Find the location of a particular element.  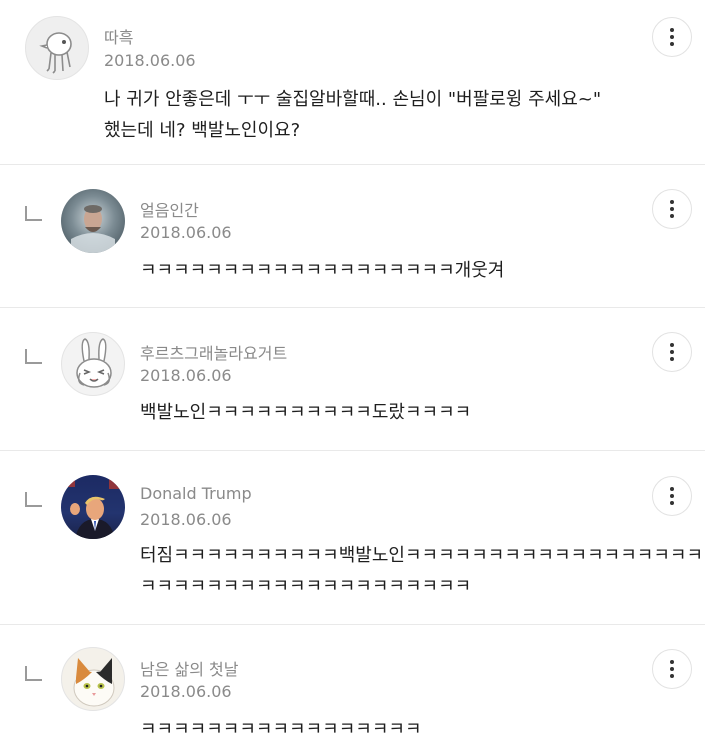

comment-text-line: ㅋㅋㅋㅋㅋㅋㅋㅋㅋㅋㅋㅋㅋㅋㅋㅋㅋㅋㅋ개웃겨 is located at coordinates (322, 270).